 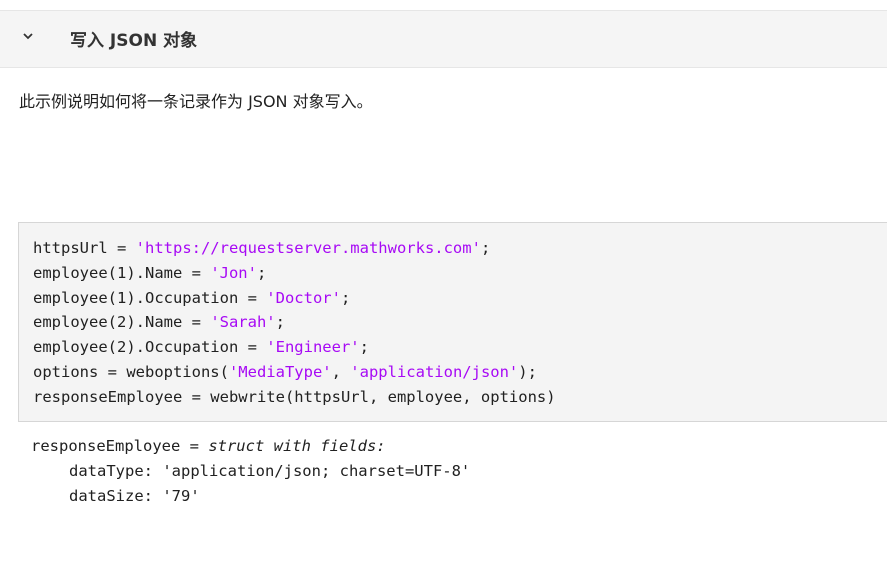 I want to click on code-line: employee(1).Name = 'Jon';, so click(x=150, y=272).